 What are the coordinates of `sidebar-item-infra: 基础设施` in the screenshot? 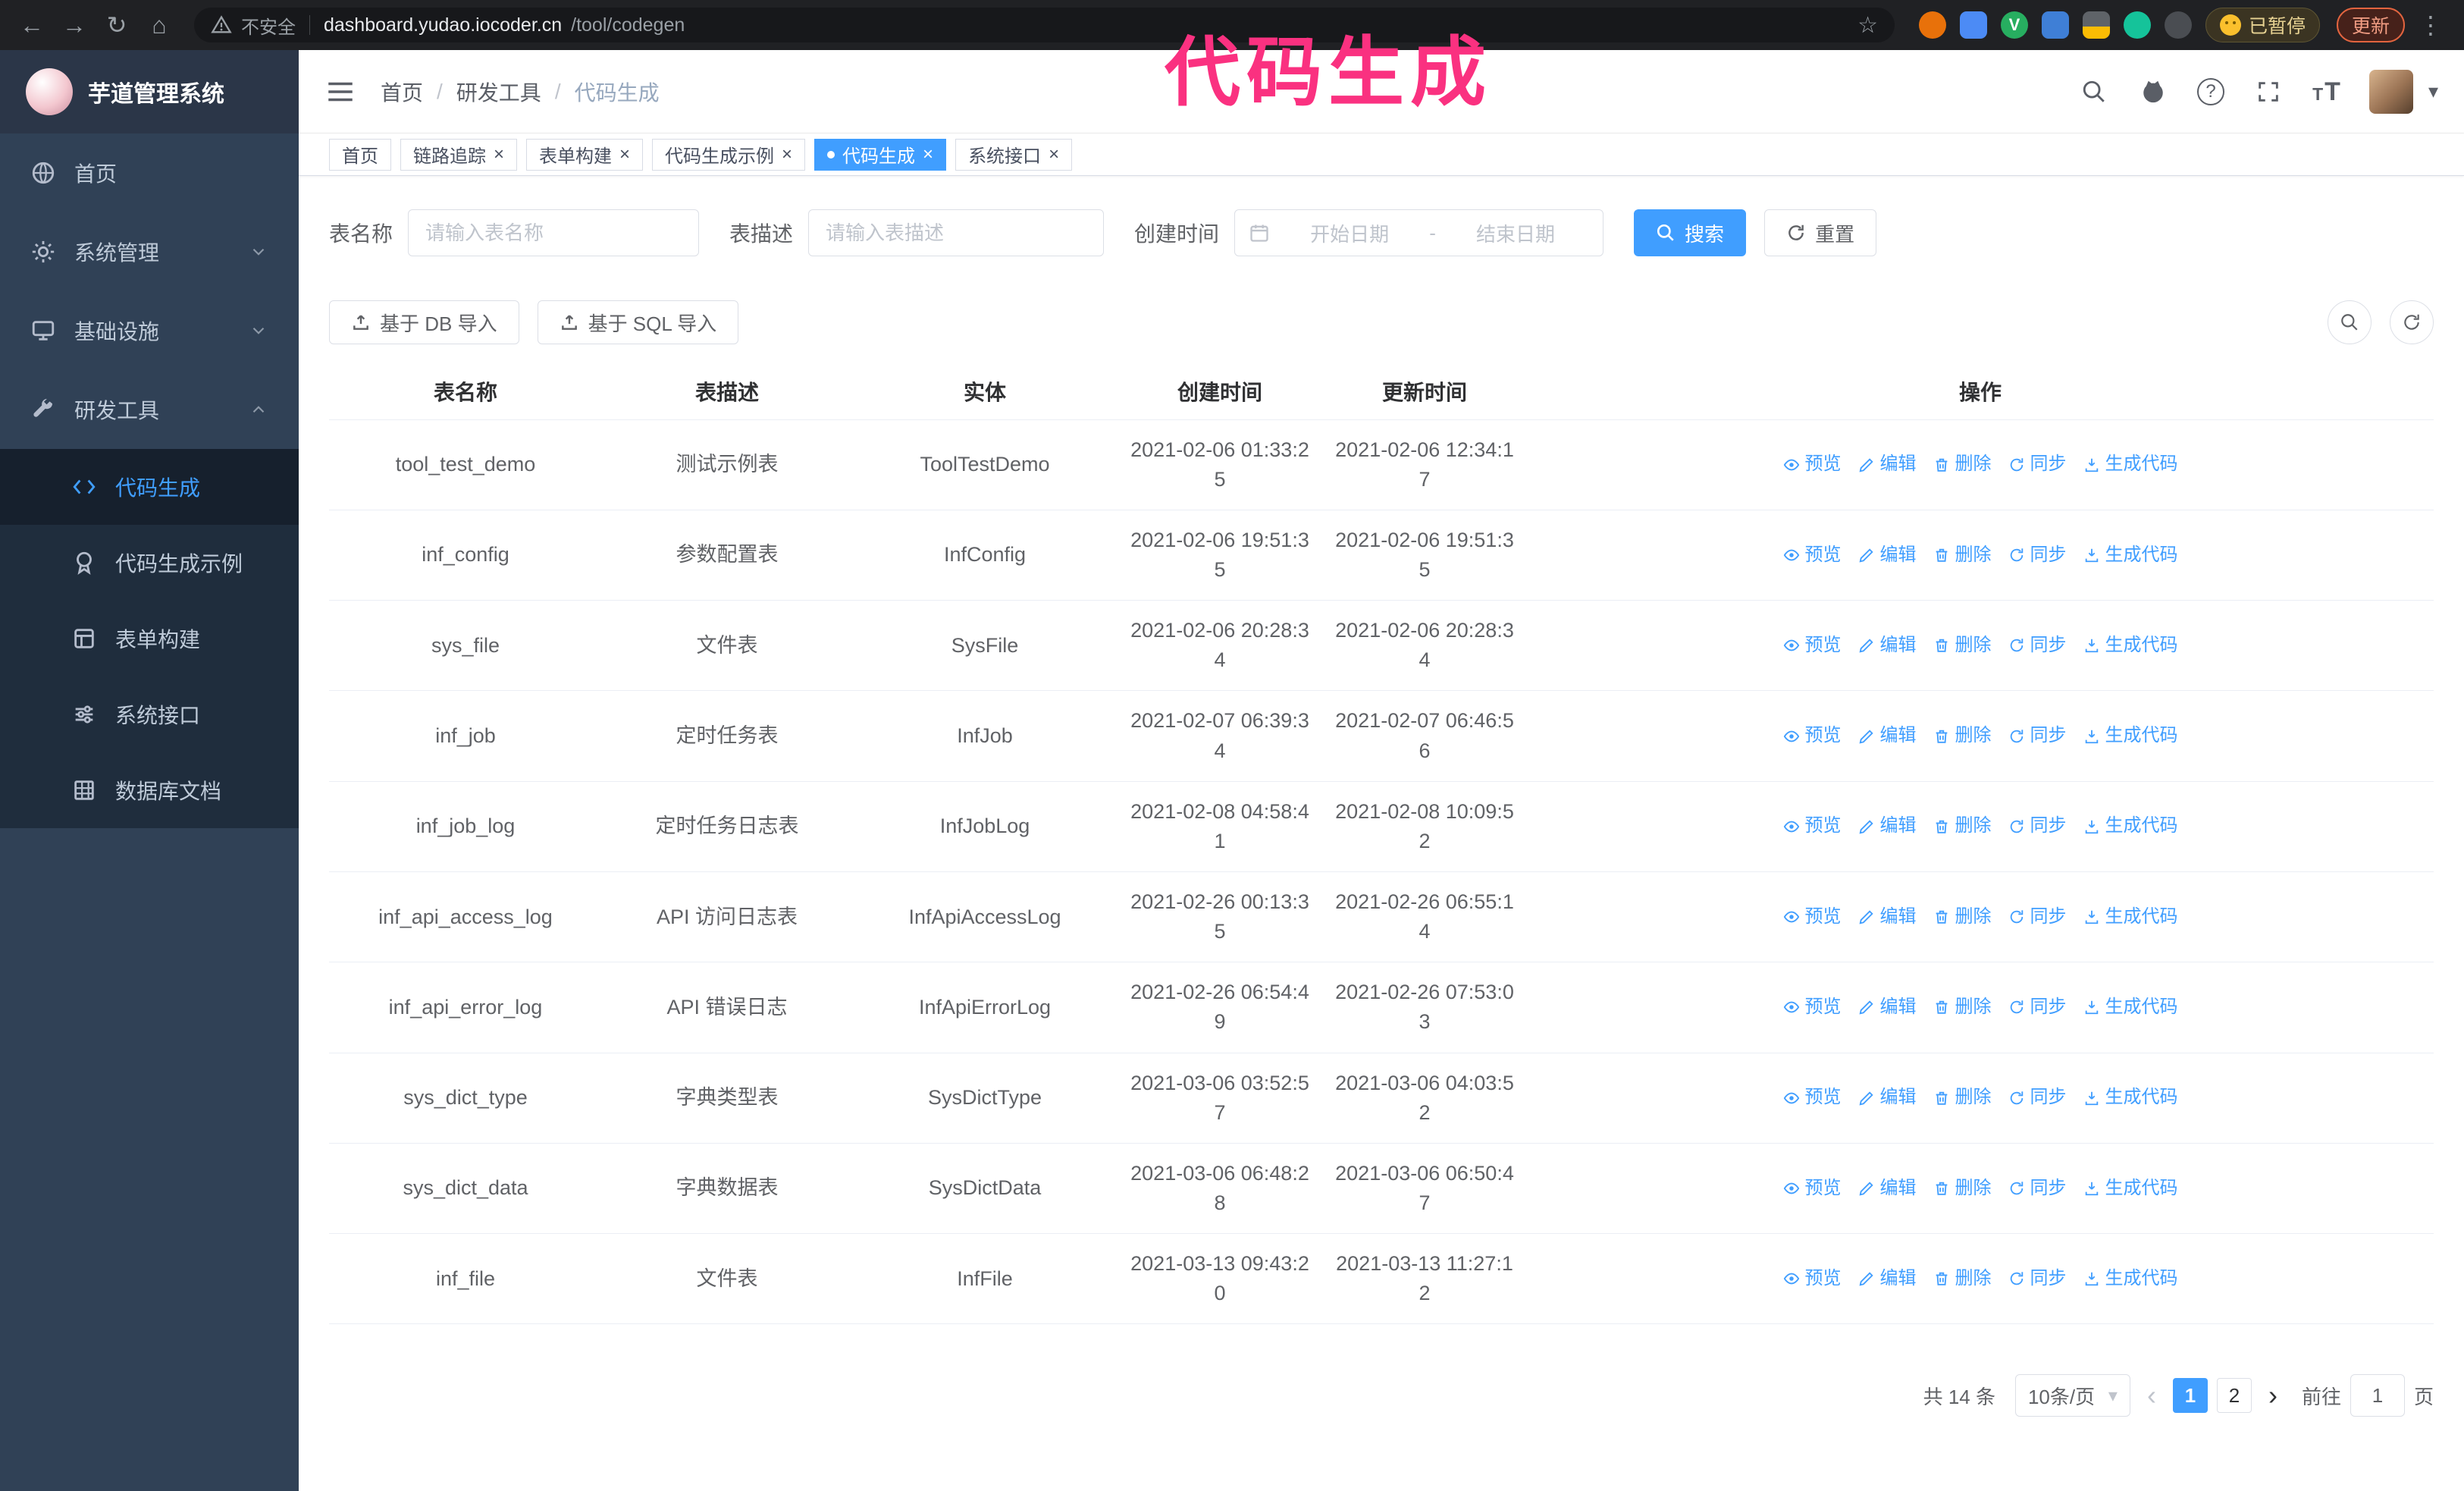 It's located at (150, 330).